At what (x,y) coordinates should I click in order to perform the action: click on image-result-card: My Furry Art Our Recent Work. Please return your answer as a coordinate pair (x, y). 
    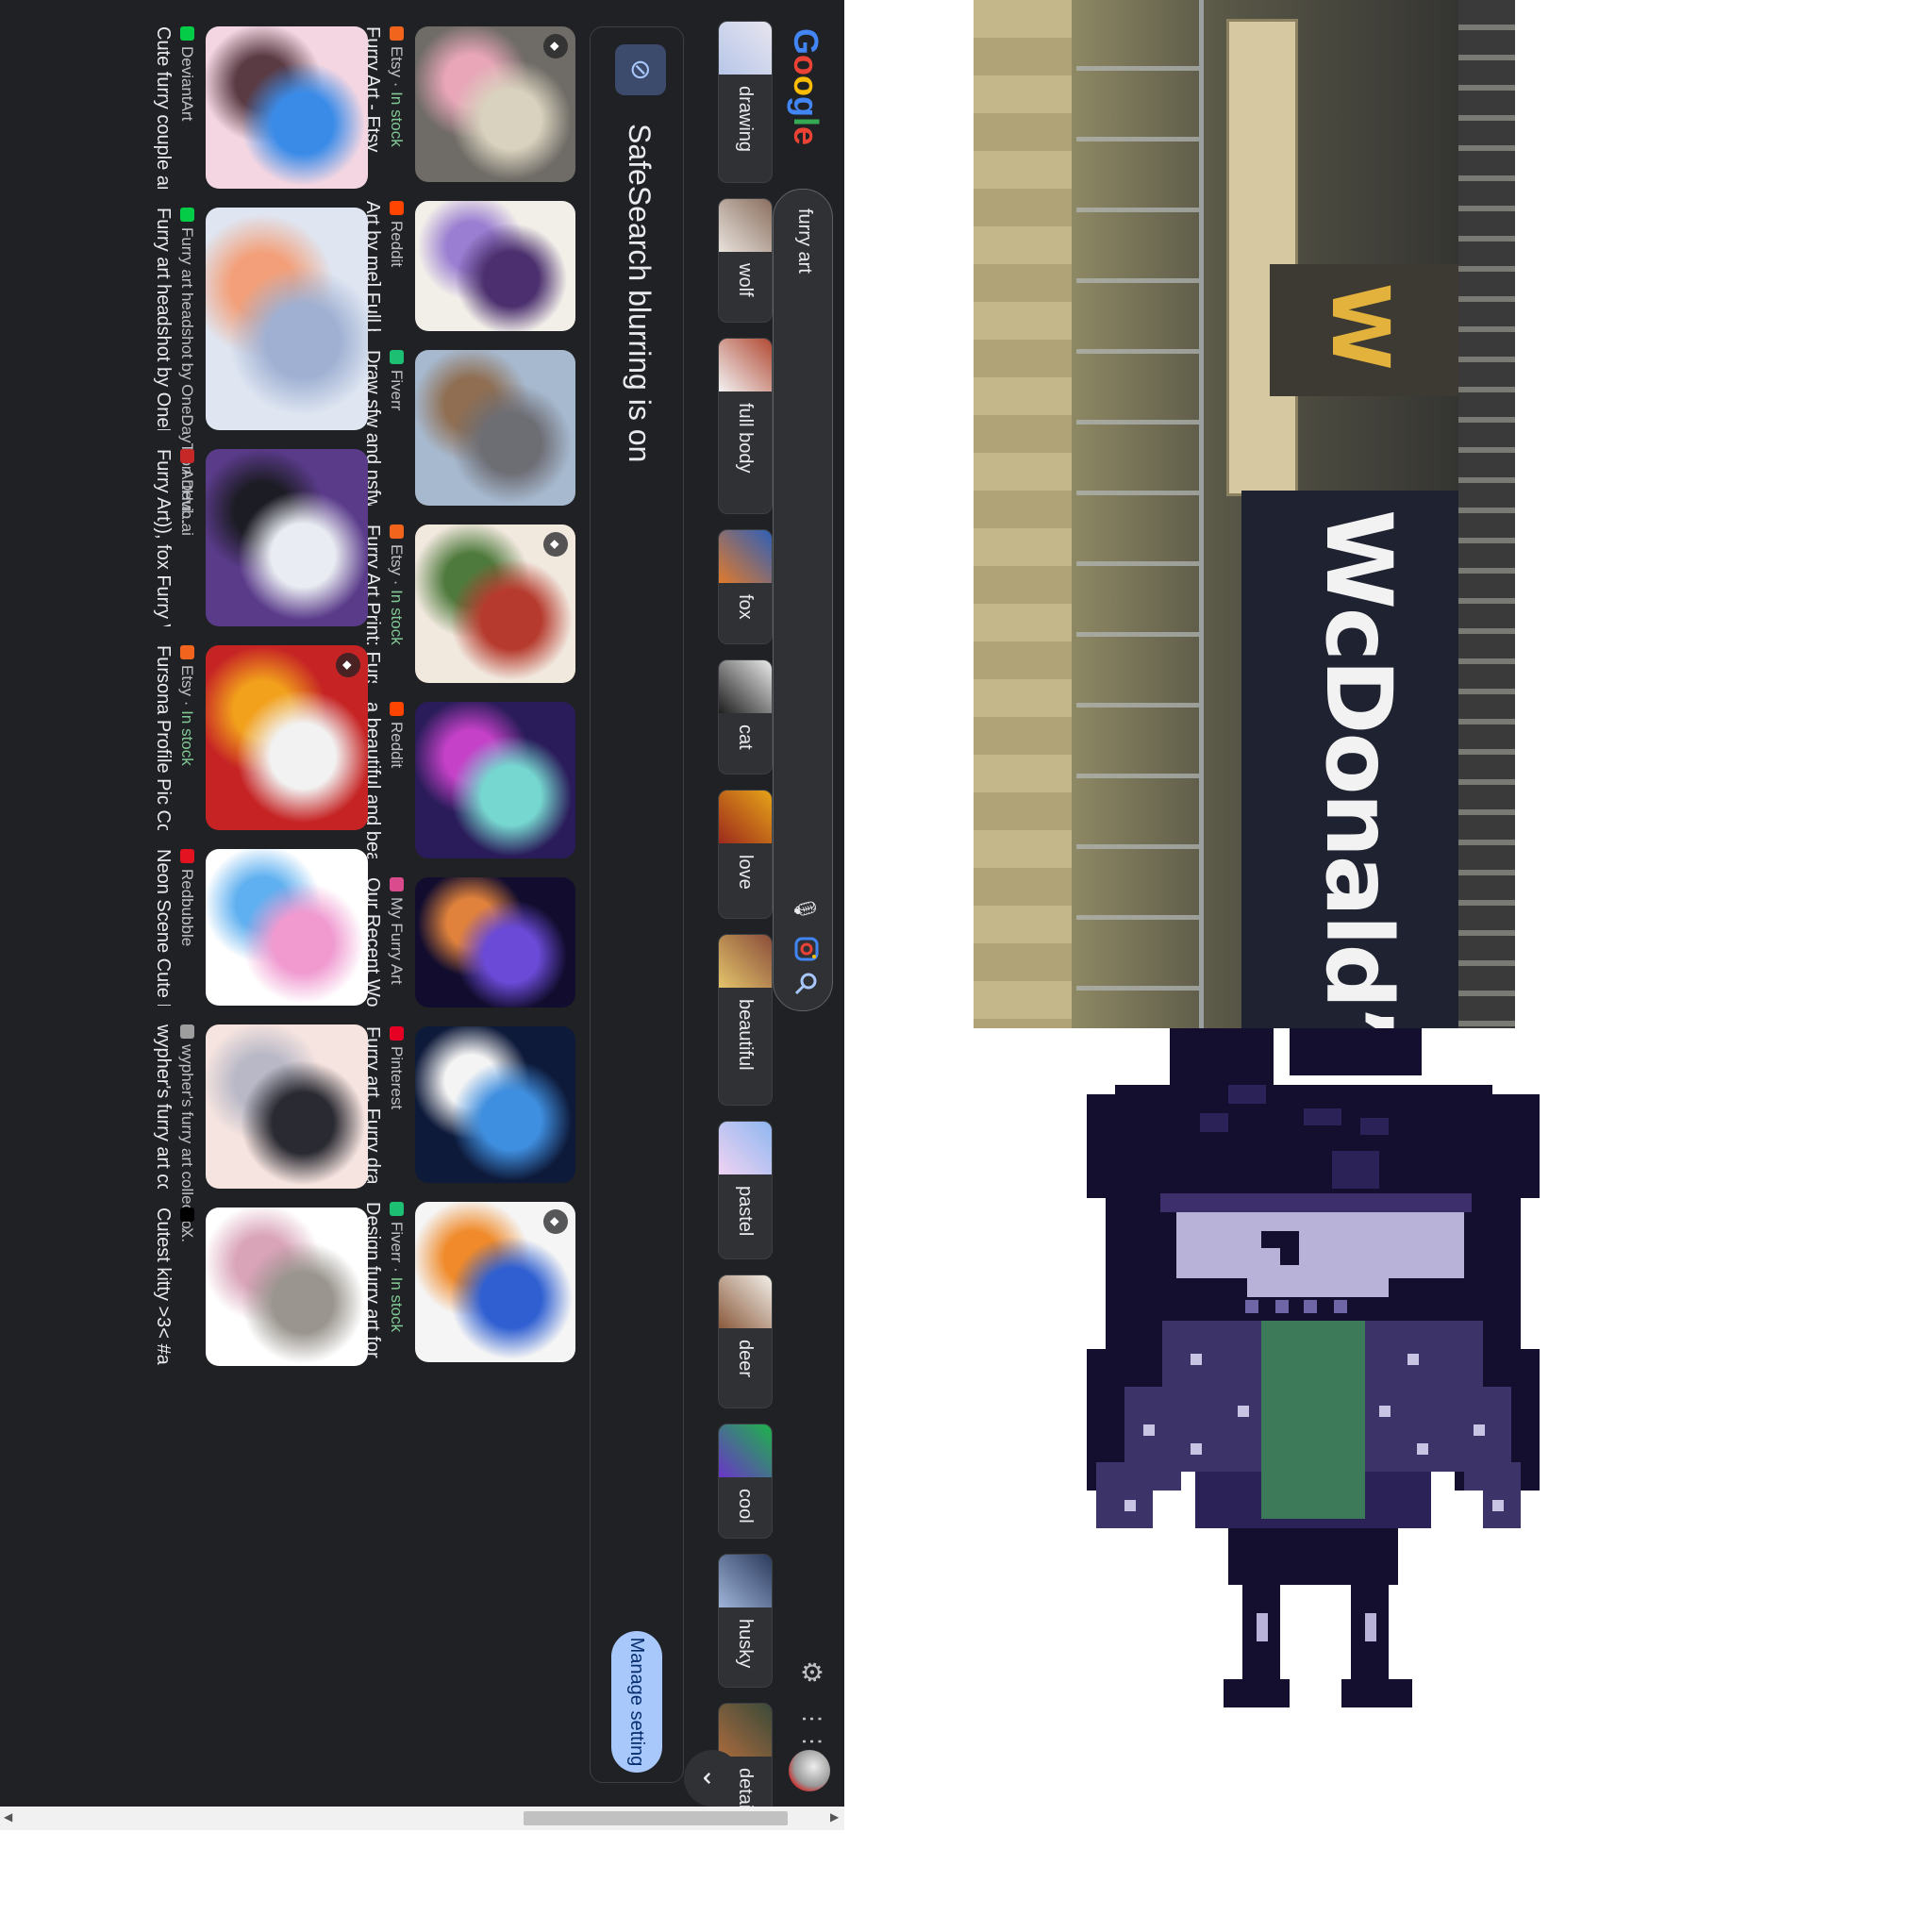
    Looking at the image, I should click on (462, 942).